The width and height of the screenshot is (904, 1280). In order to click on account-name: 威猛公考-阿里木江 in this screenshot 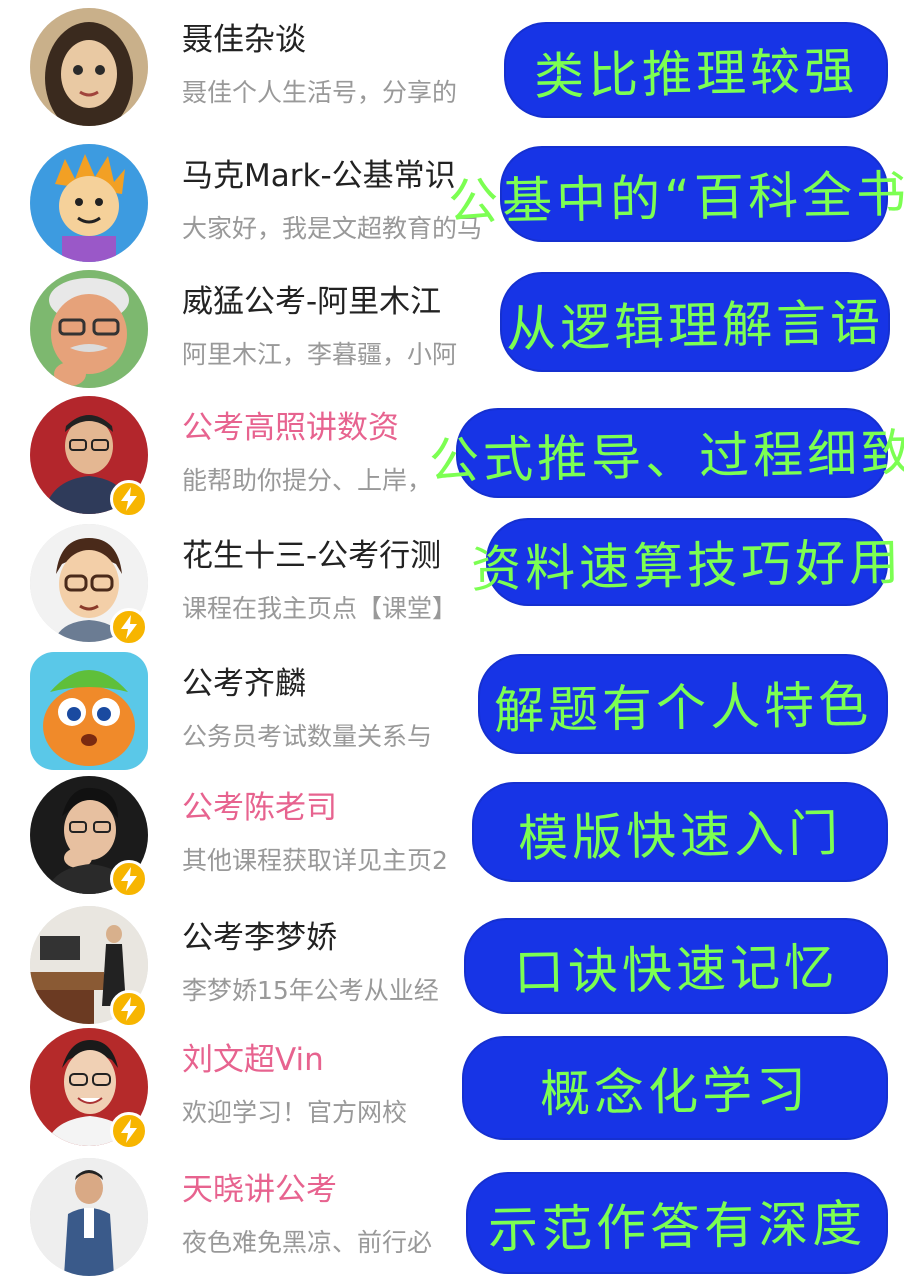, I will do `click(311, 302)`.